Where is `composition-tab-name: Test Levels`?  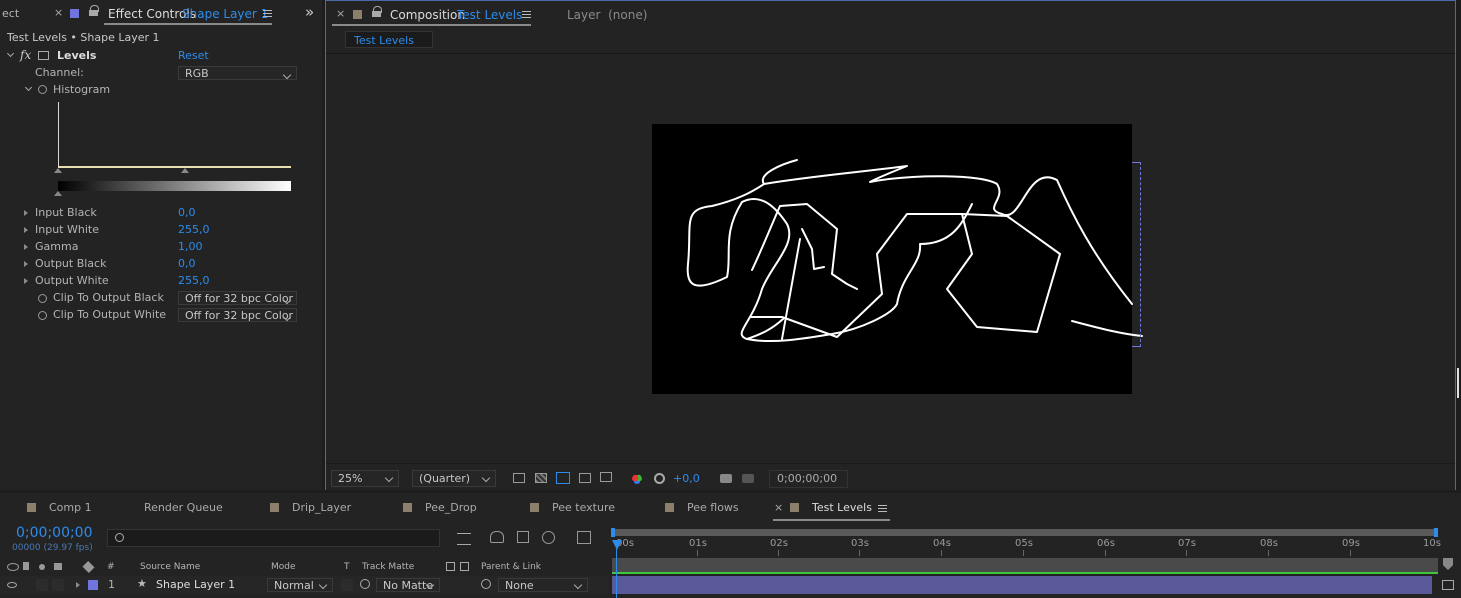
composition-tab-name: Test Levels is located at coordinates (489, 15).